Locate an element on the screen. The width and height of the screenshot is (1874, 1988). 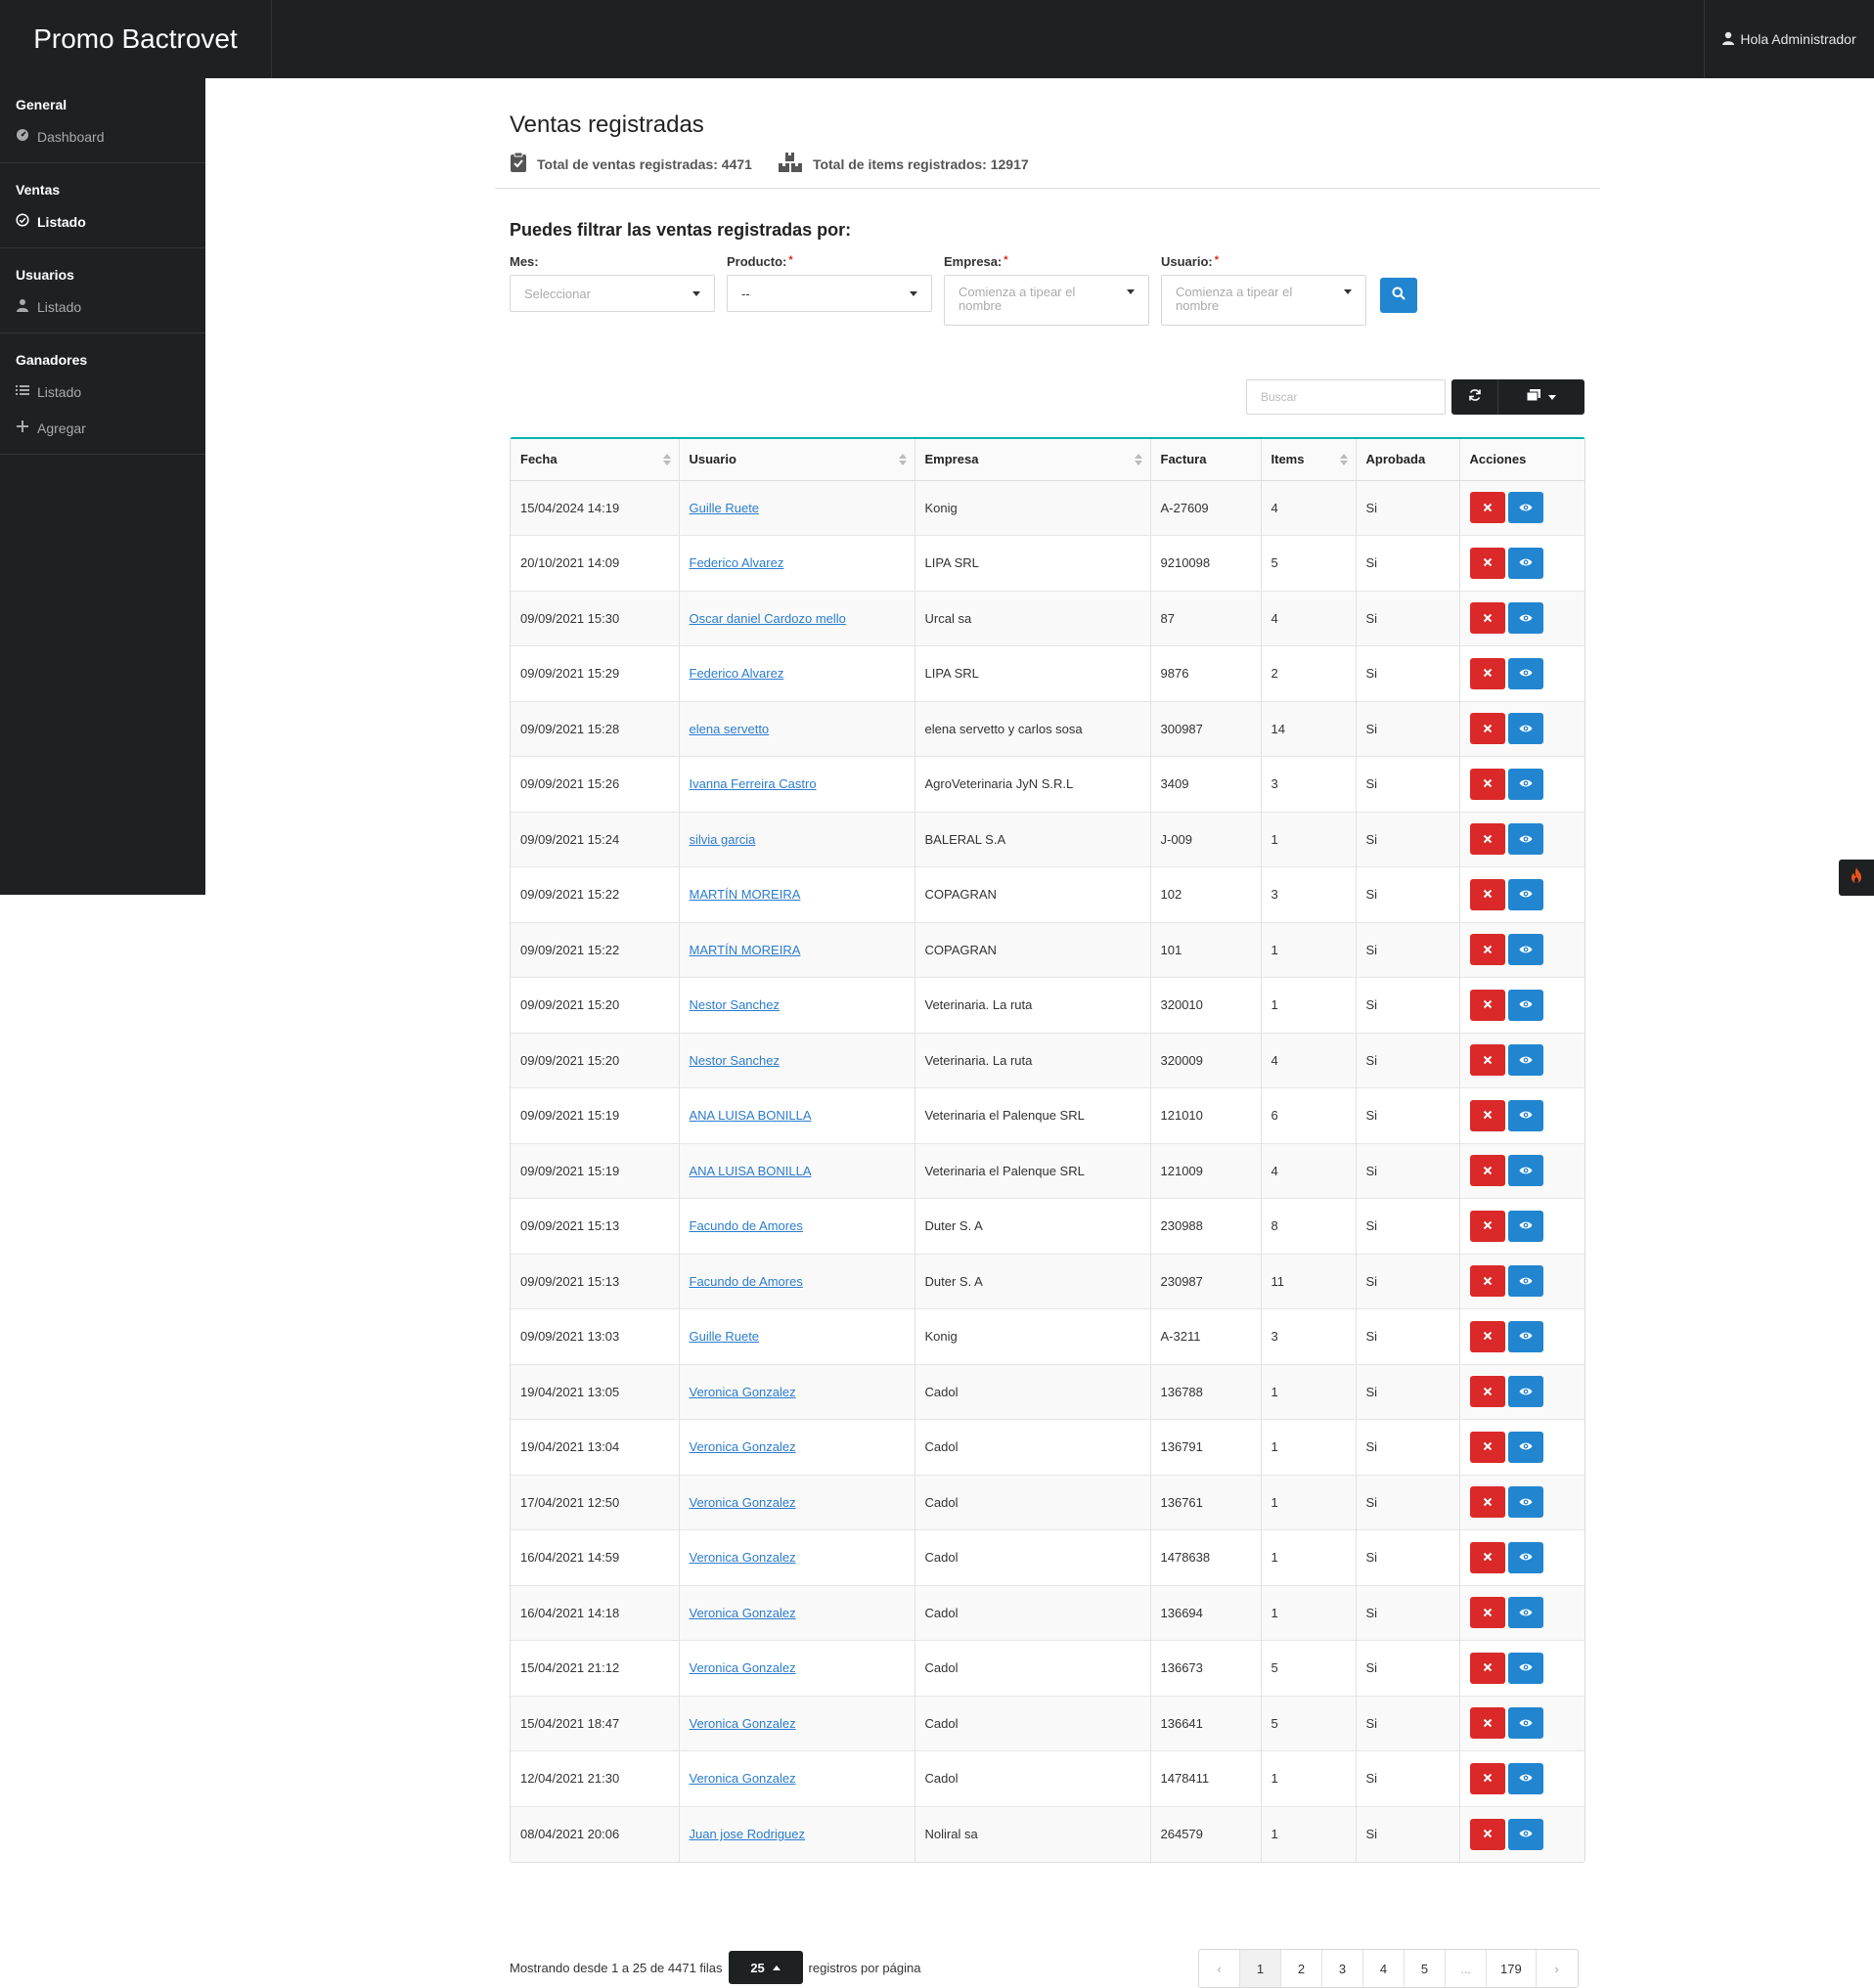
page-button: 5 is located at coordinates (1425, 1968).